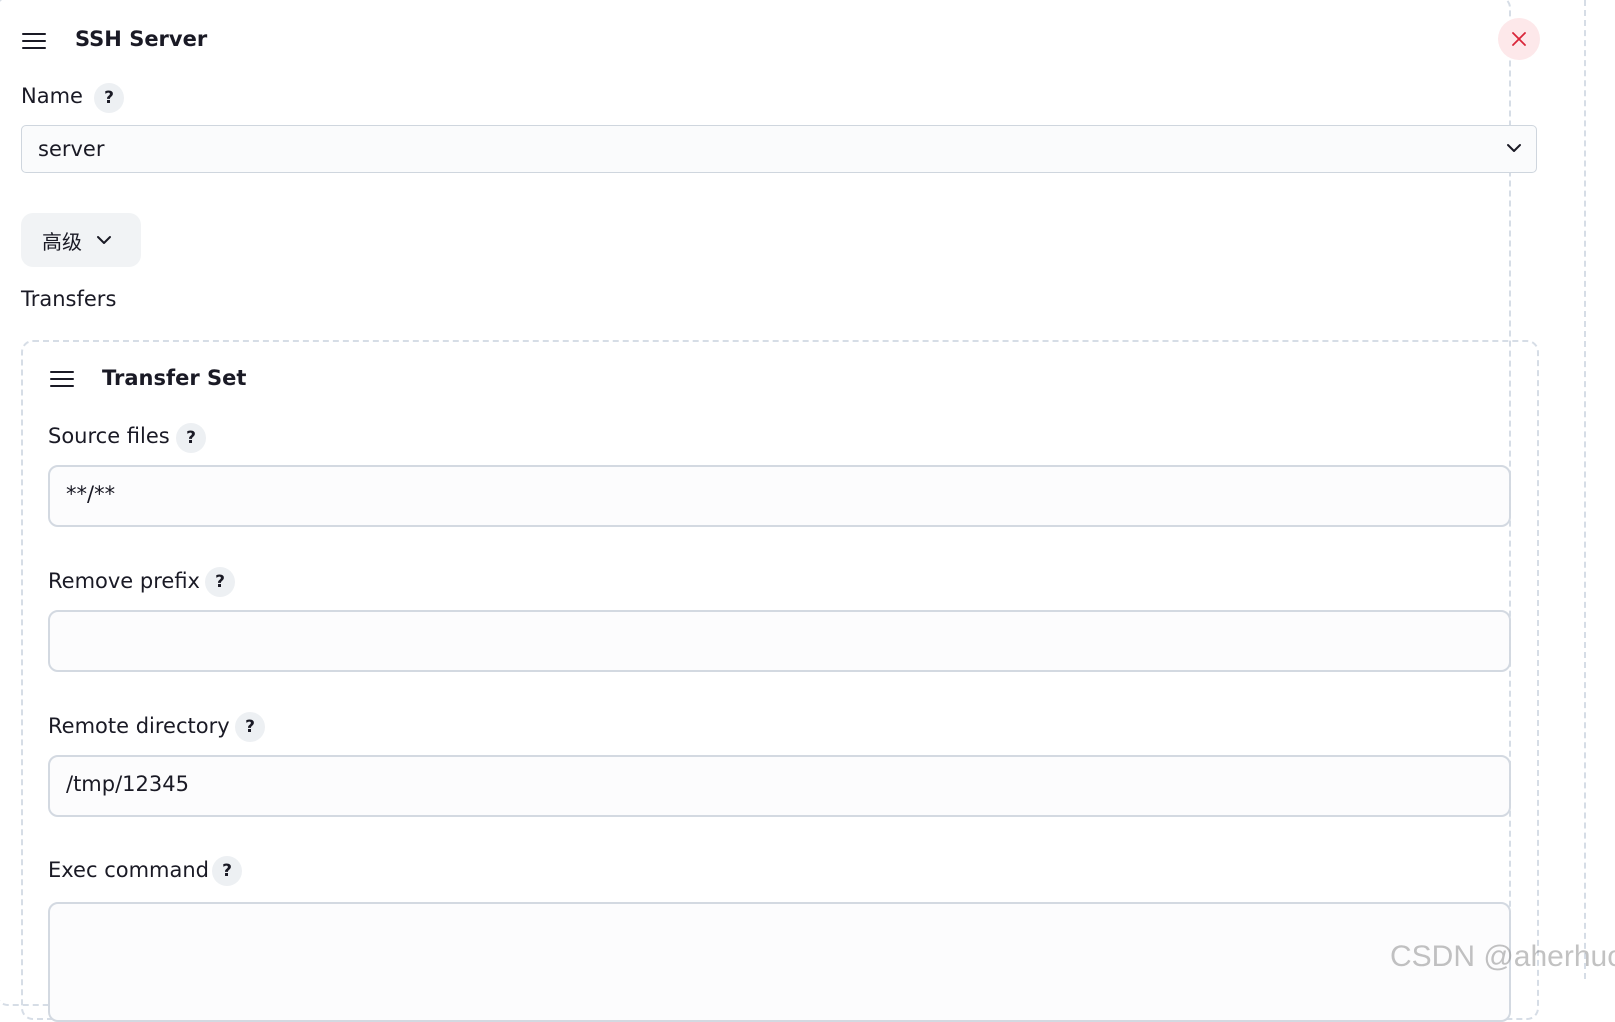 Image resolution: width=1615 pixels, height=1022 pixels. I want to click on source-files-input: **/**, so click(779, 496).